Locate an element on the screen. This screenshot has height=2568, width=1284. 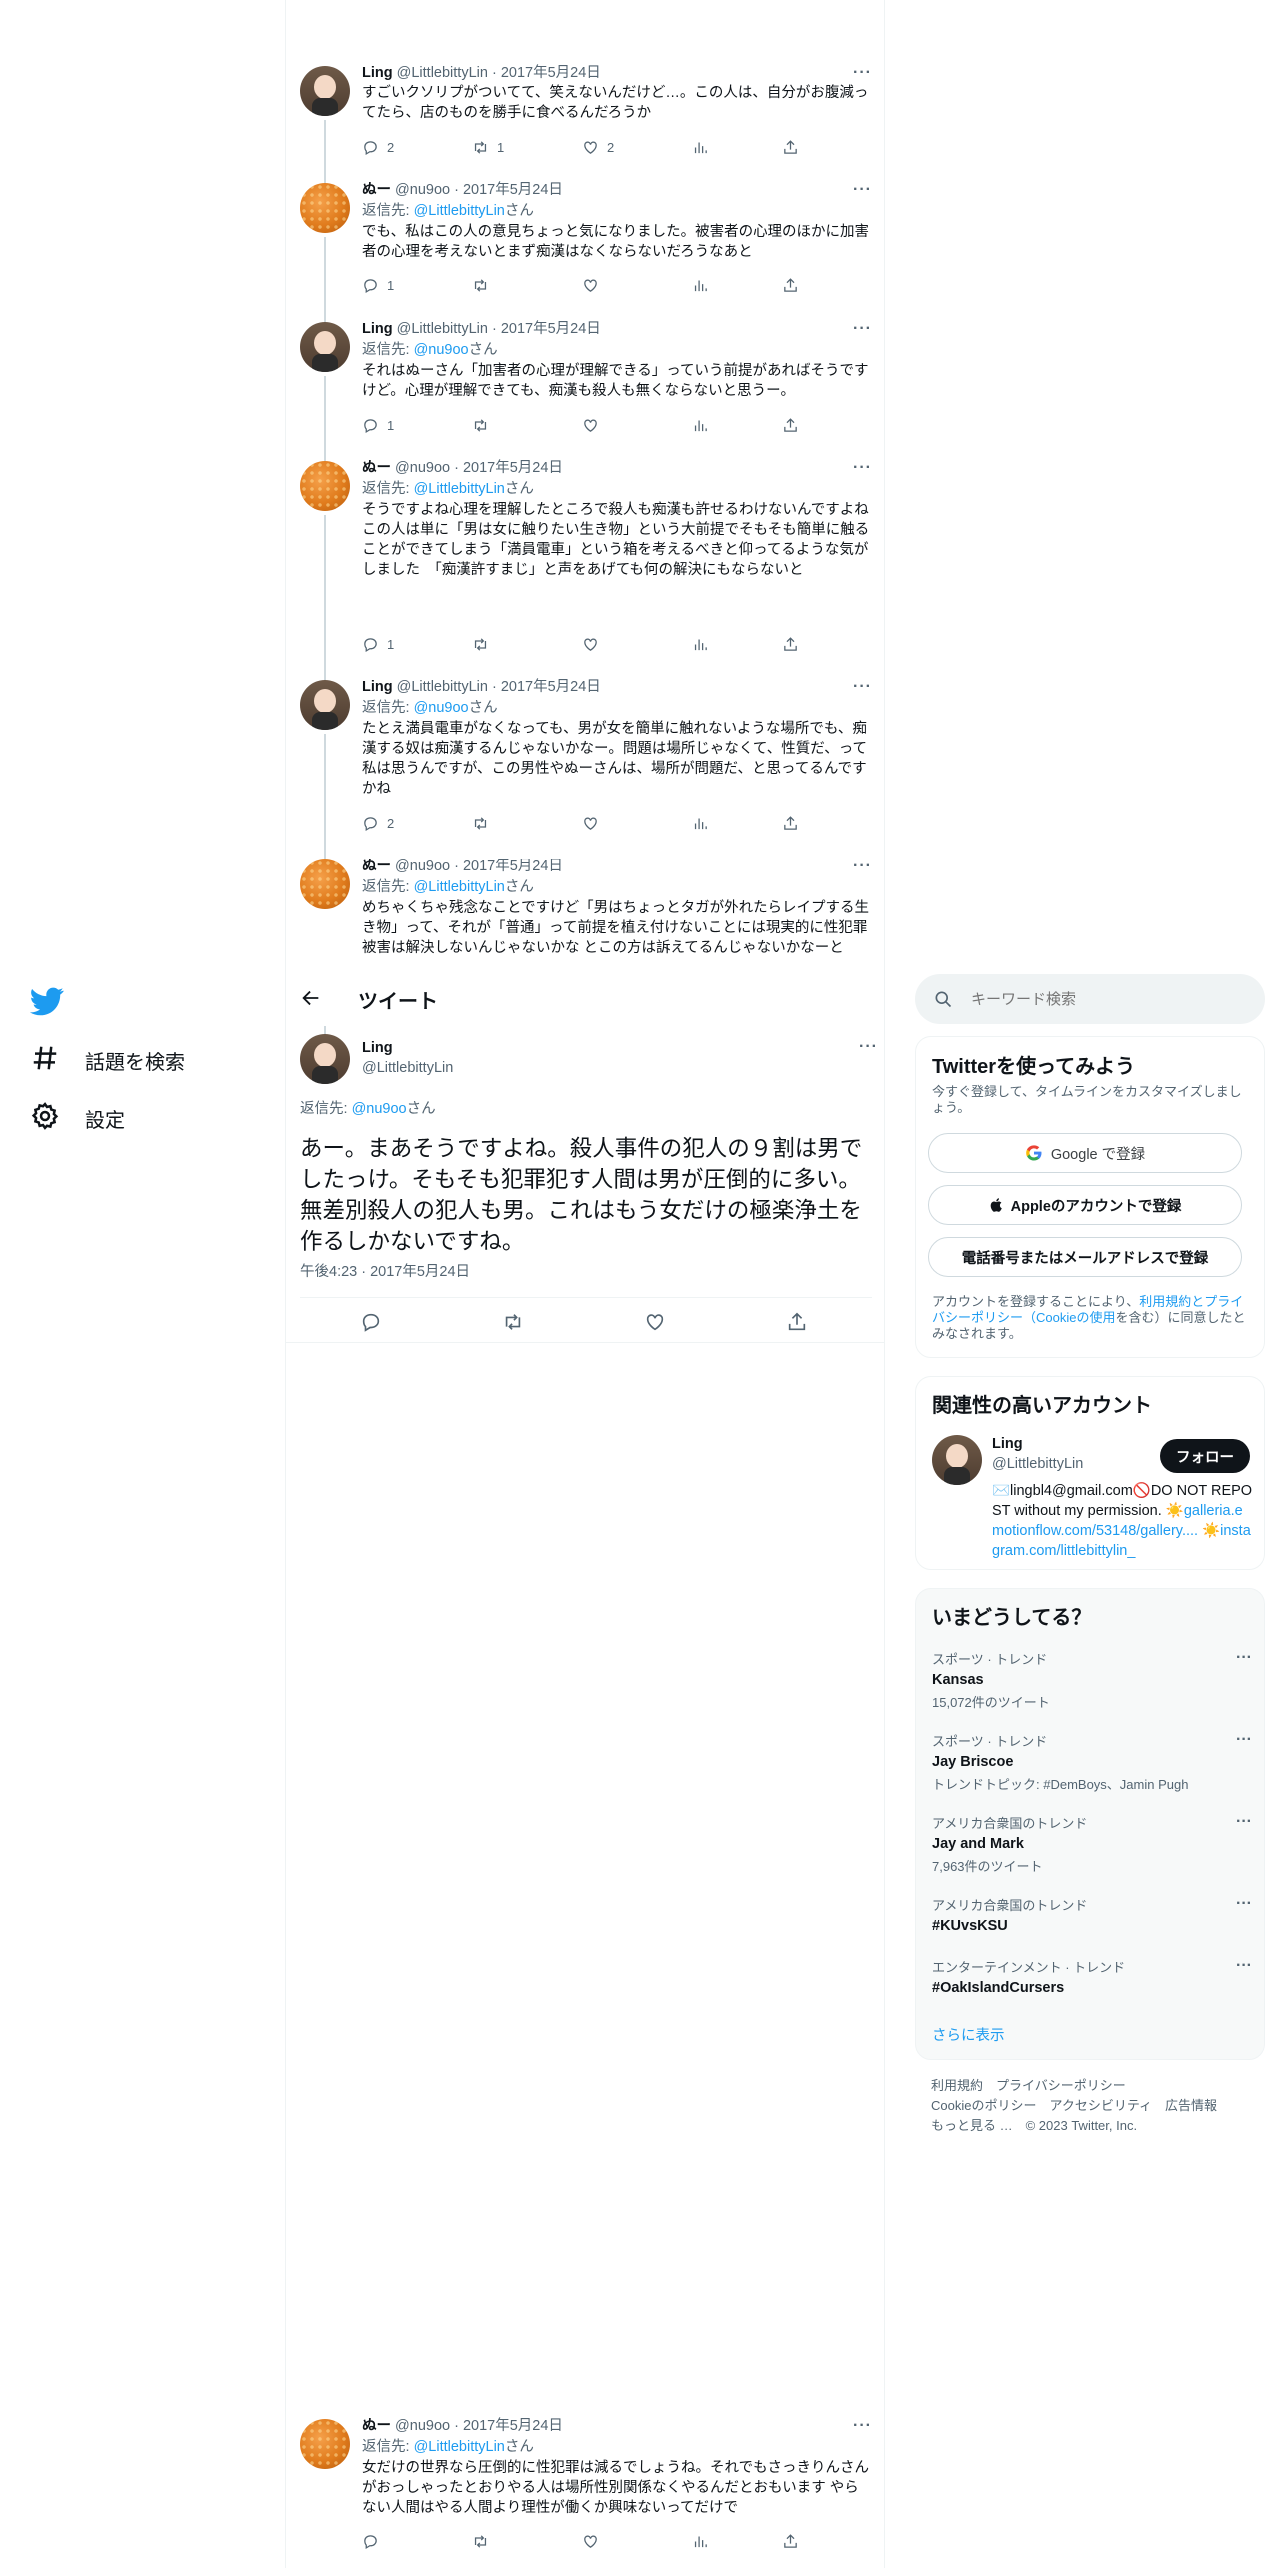
footer-line: もっと見る … © 2023 Twitter, Inc. is located at coordinates (1096, 2126).